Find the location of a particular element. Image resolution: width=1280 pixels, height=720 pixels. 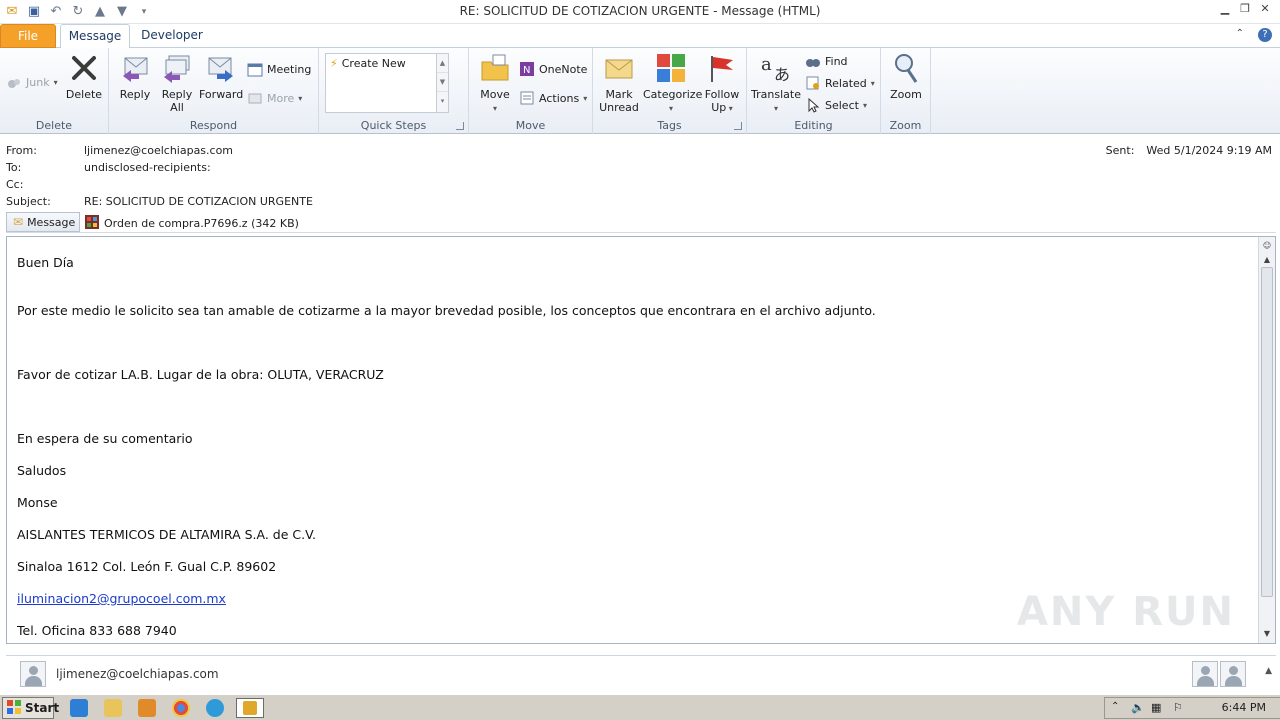

junk-button: Junk ▾ is located at coordinates (32, 82).